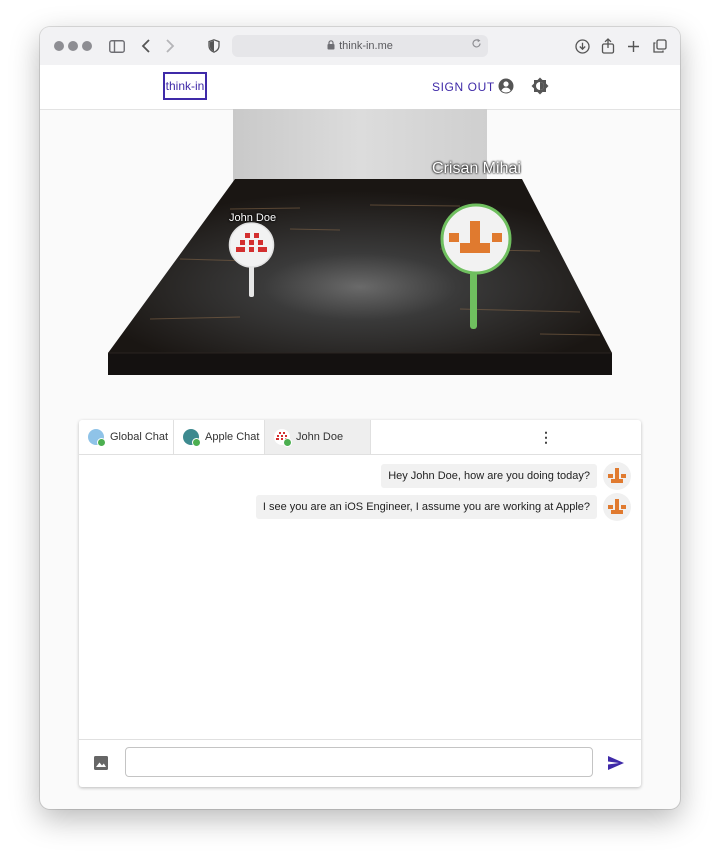 The width and height of the screenshot is (720, 862). Describe the element at coordinates (360, 266) in the screenshot. I see `room-floor` at that location.